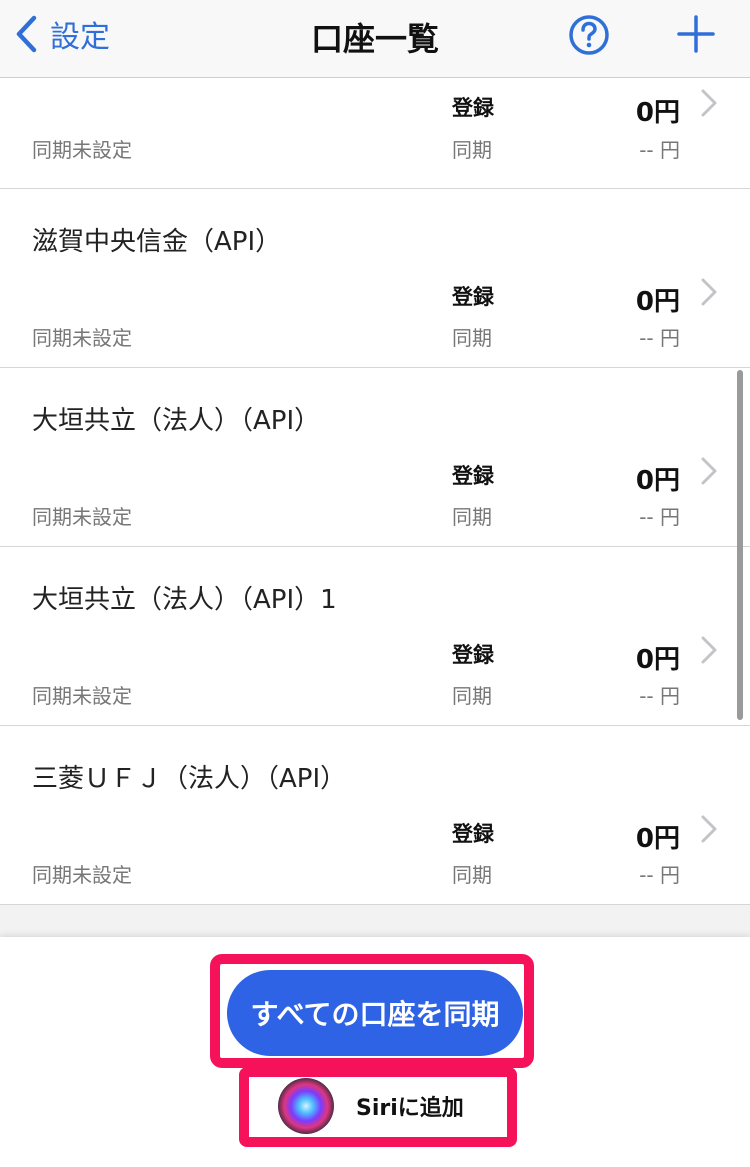 This screenshot has height=1167, width=750. What do you see at coordinates (306, 1106) in the screenshot?
I see `siri-icon` at bounding box center [306, 1106].